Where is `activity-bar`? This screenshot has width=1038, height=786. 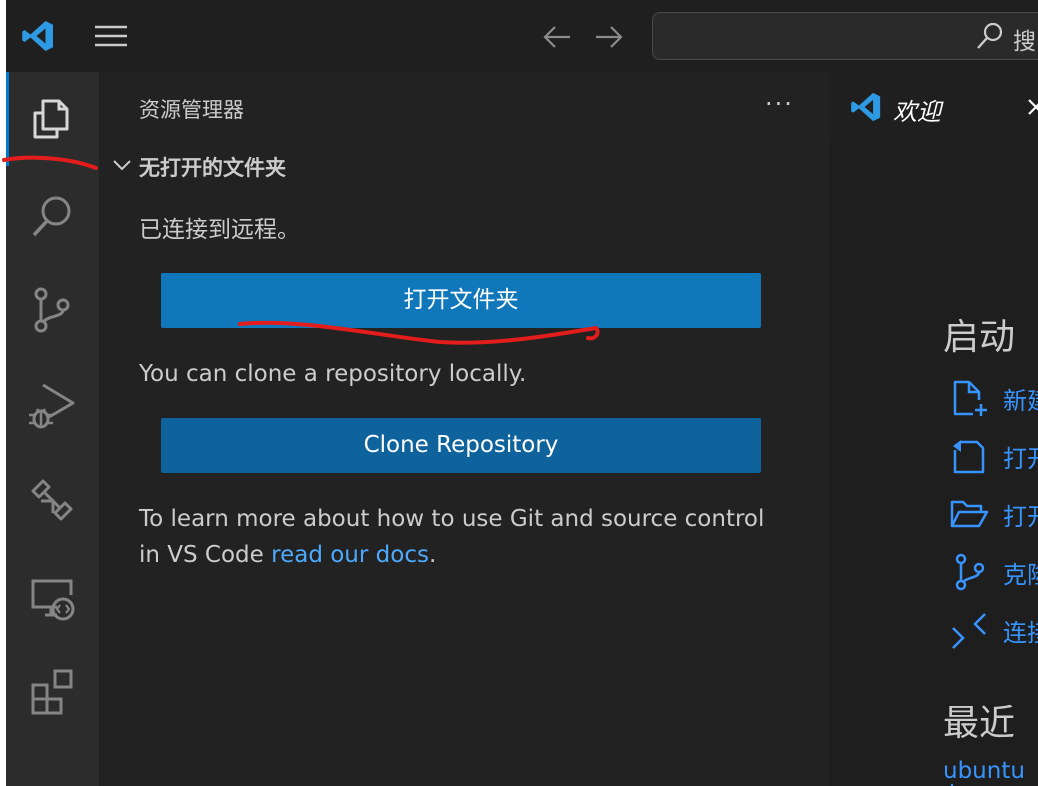 activity-bar is located at coordinates (52, 429).